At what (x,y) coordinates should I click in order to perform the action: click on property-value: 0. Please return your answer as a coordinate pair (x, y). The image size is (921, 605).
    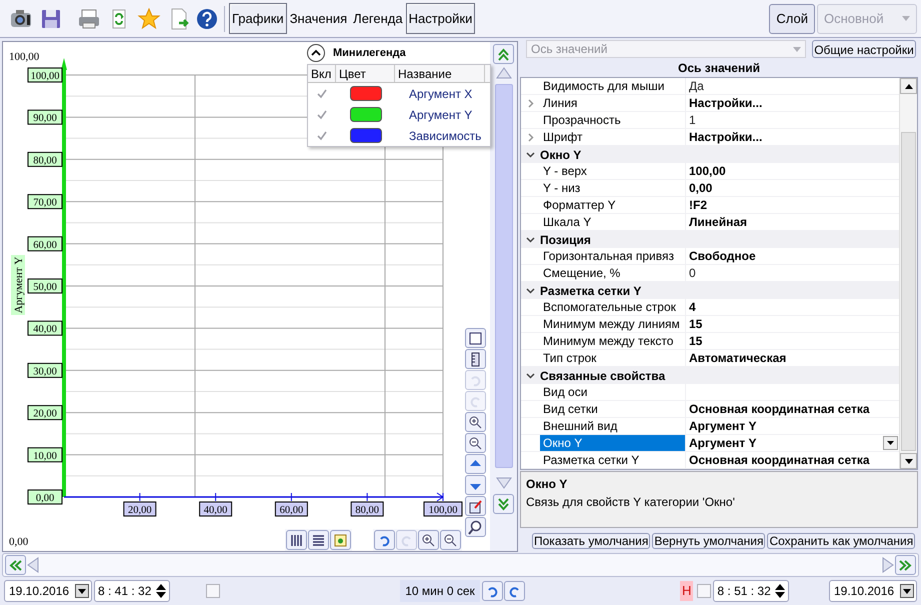
    Looking at the image, I should click on (692, 273).